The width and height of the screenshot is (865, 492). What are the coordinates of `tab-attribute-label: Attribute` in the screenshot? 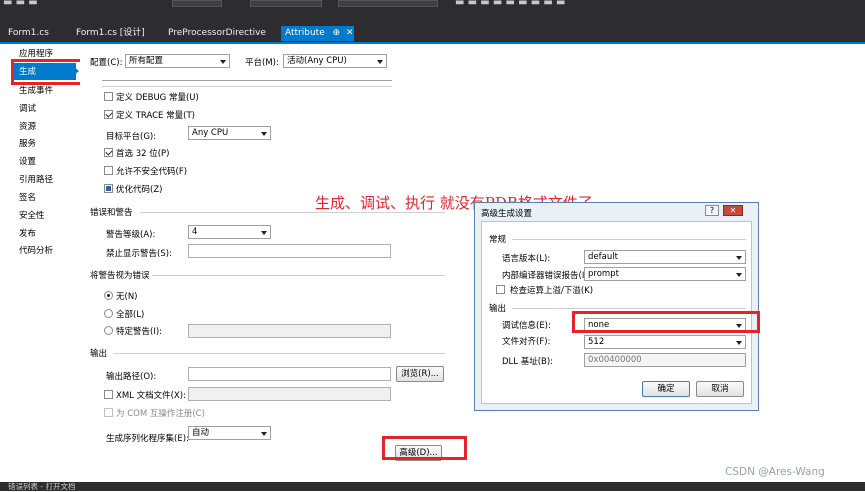 It's located at (305, 33).